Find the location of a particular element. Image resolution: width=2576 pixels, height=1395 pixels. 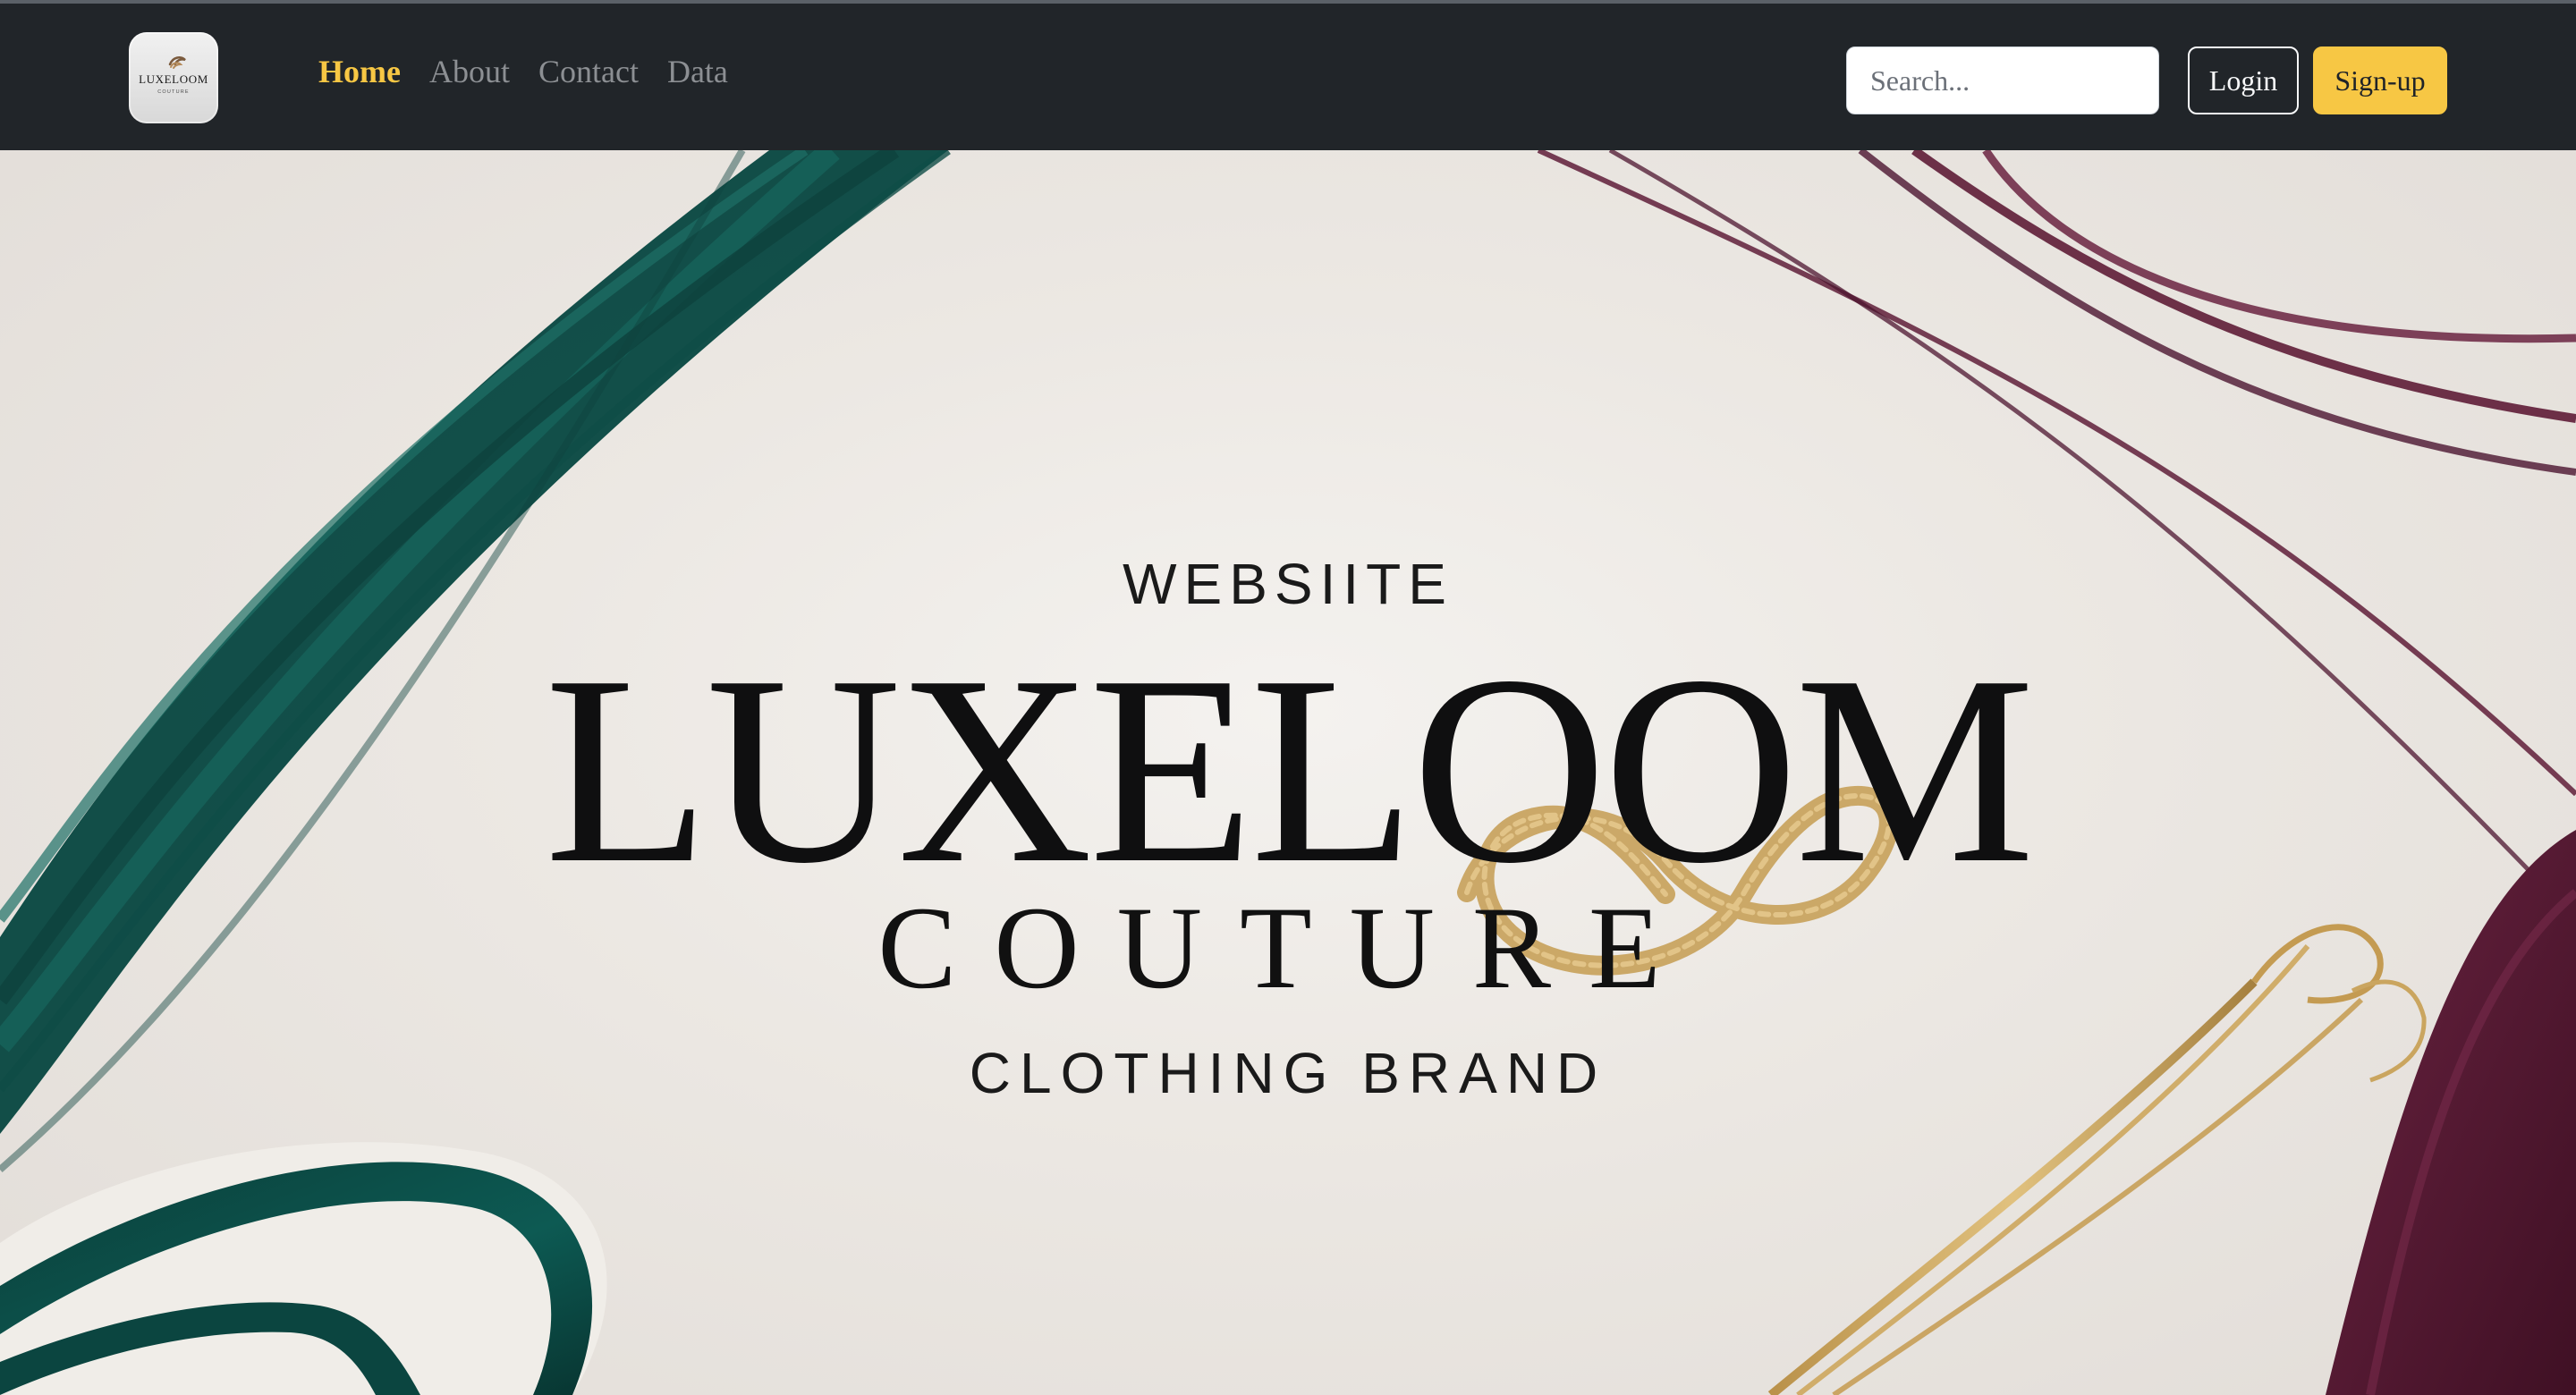

nav-contact-link: Contact is located at coordinates (588, 71).